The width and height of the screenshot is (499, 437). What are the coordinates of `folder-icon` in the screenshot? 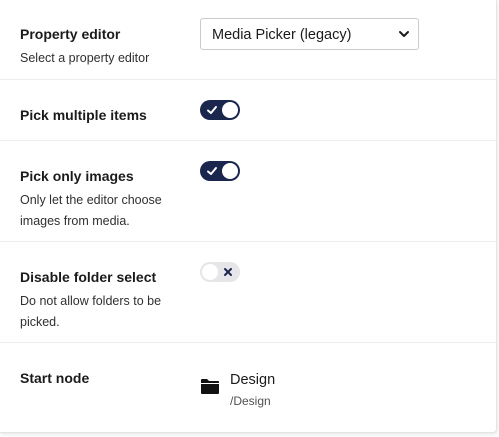 It's located at (210, 386).